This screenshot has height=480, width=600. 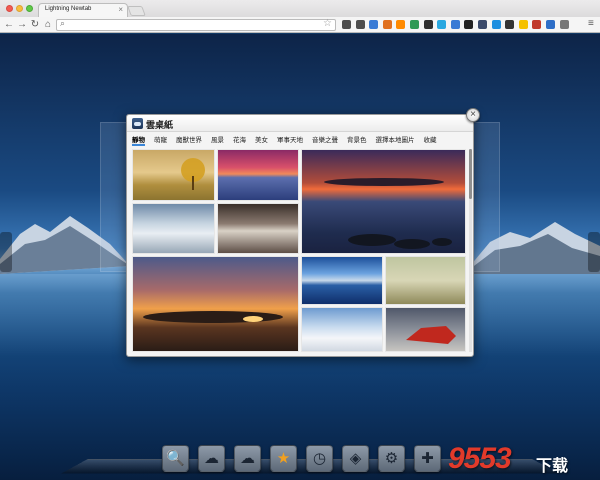 What do you see at coordinates (19, 8) in the screenshot?
I see `window-minimize-button` at bounding box center [19, 8].